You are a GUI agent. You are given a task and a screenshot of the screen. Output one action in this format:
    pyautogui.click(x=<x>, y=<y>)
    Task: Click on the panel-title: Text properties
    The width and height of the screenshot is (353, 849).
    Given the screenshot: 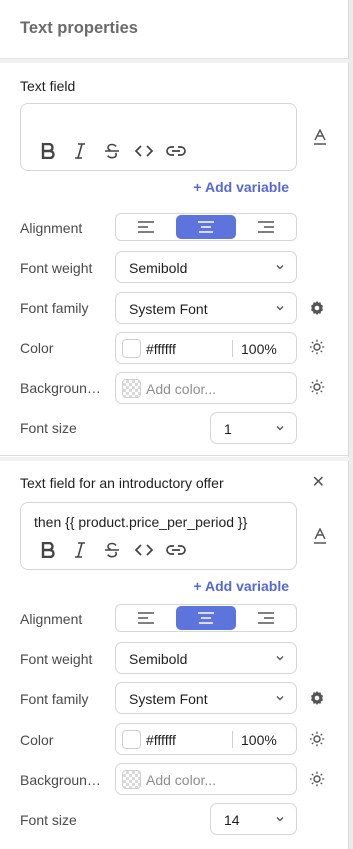 What is the action you would take?
    pyautogui.click(x=79, y=28)
    